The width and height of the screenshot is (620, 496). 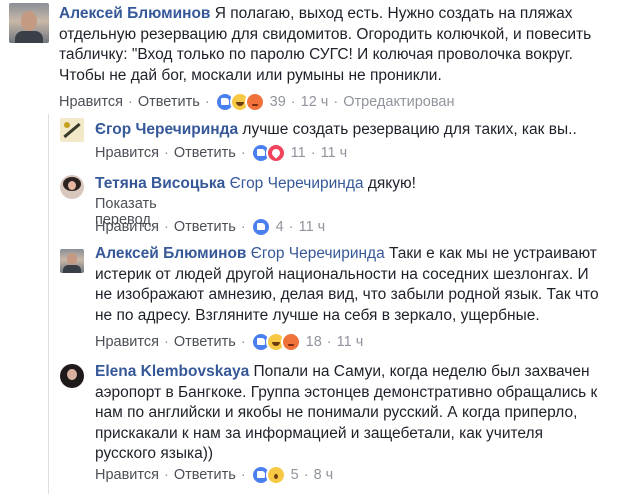 I want to click on reaction-count: 5, so click(x=295, y=475).